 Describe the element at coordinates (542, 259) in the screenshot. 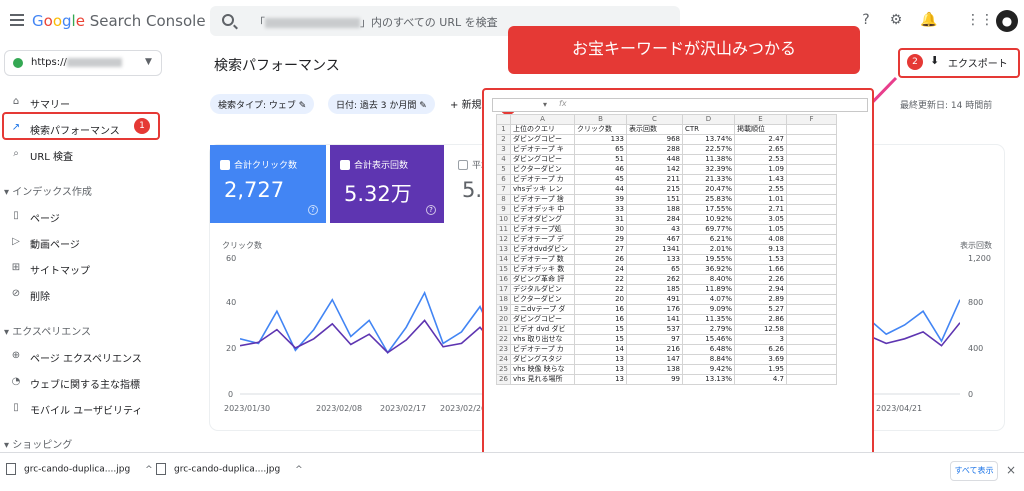

I see `table-cell: ビデオテープ 数` at that location.